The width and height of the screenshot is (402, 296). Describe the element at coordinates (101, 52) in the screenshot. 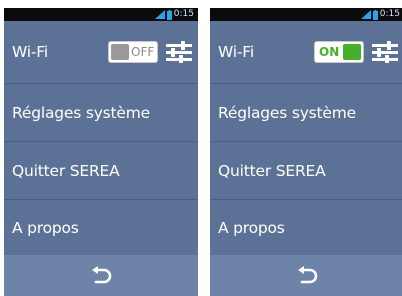

I see `menu-item-wifi: Wi-Fi OFF` at that location.